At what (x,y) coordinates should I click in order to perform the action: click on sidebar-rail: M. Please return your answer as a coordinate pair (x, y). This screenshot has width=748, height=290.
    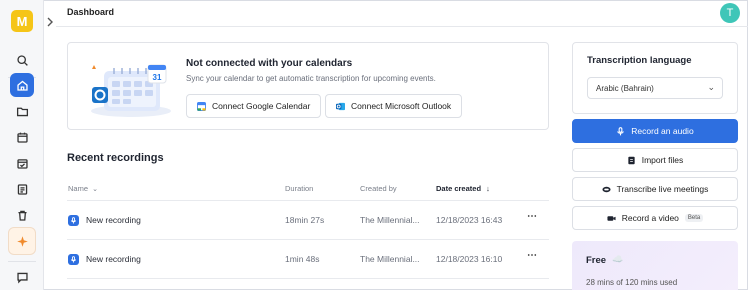
    Looking at the image, I should click on (22, 145).